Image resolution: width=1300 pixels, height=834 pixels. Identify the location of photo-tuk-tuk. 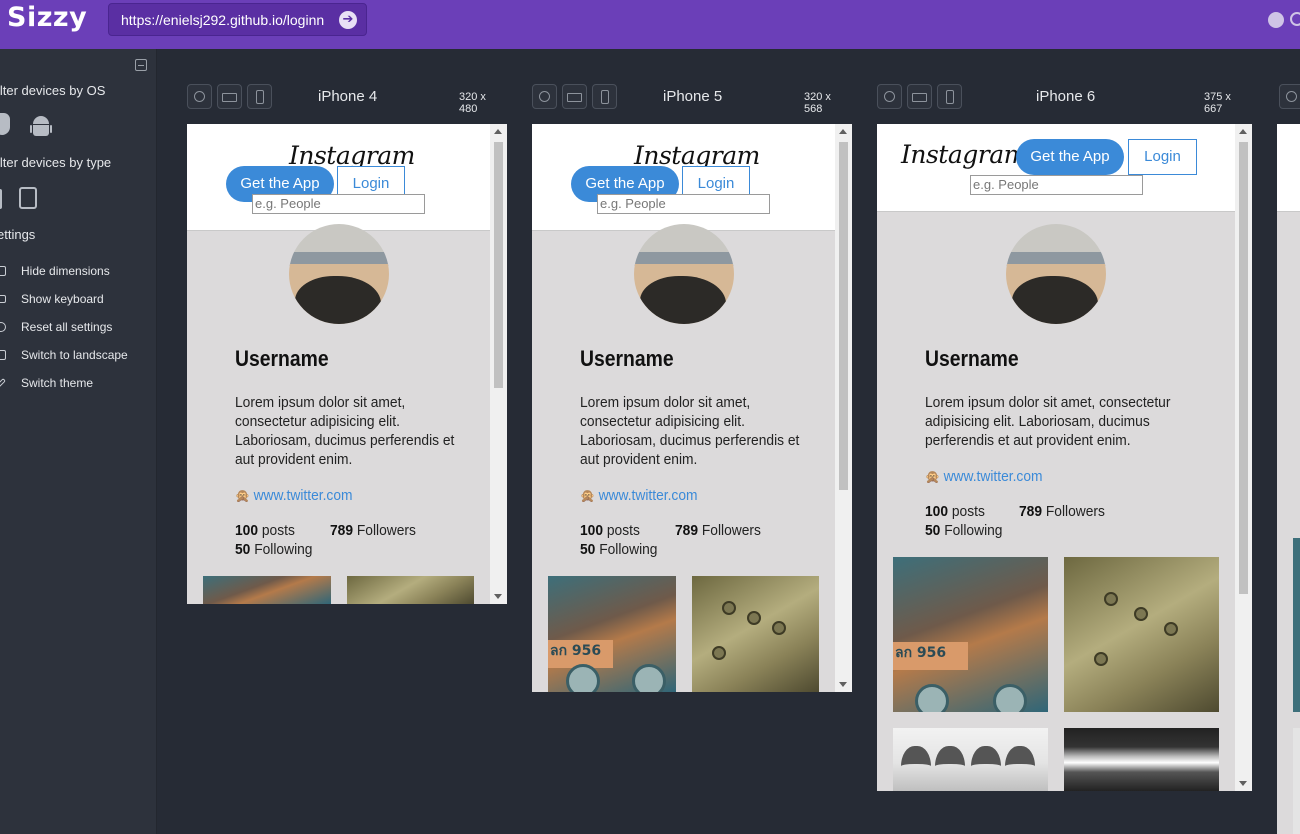
(267, 590).